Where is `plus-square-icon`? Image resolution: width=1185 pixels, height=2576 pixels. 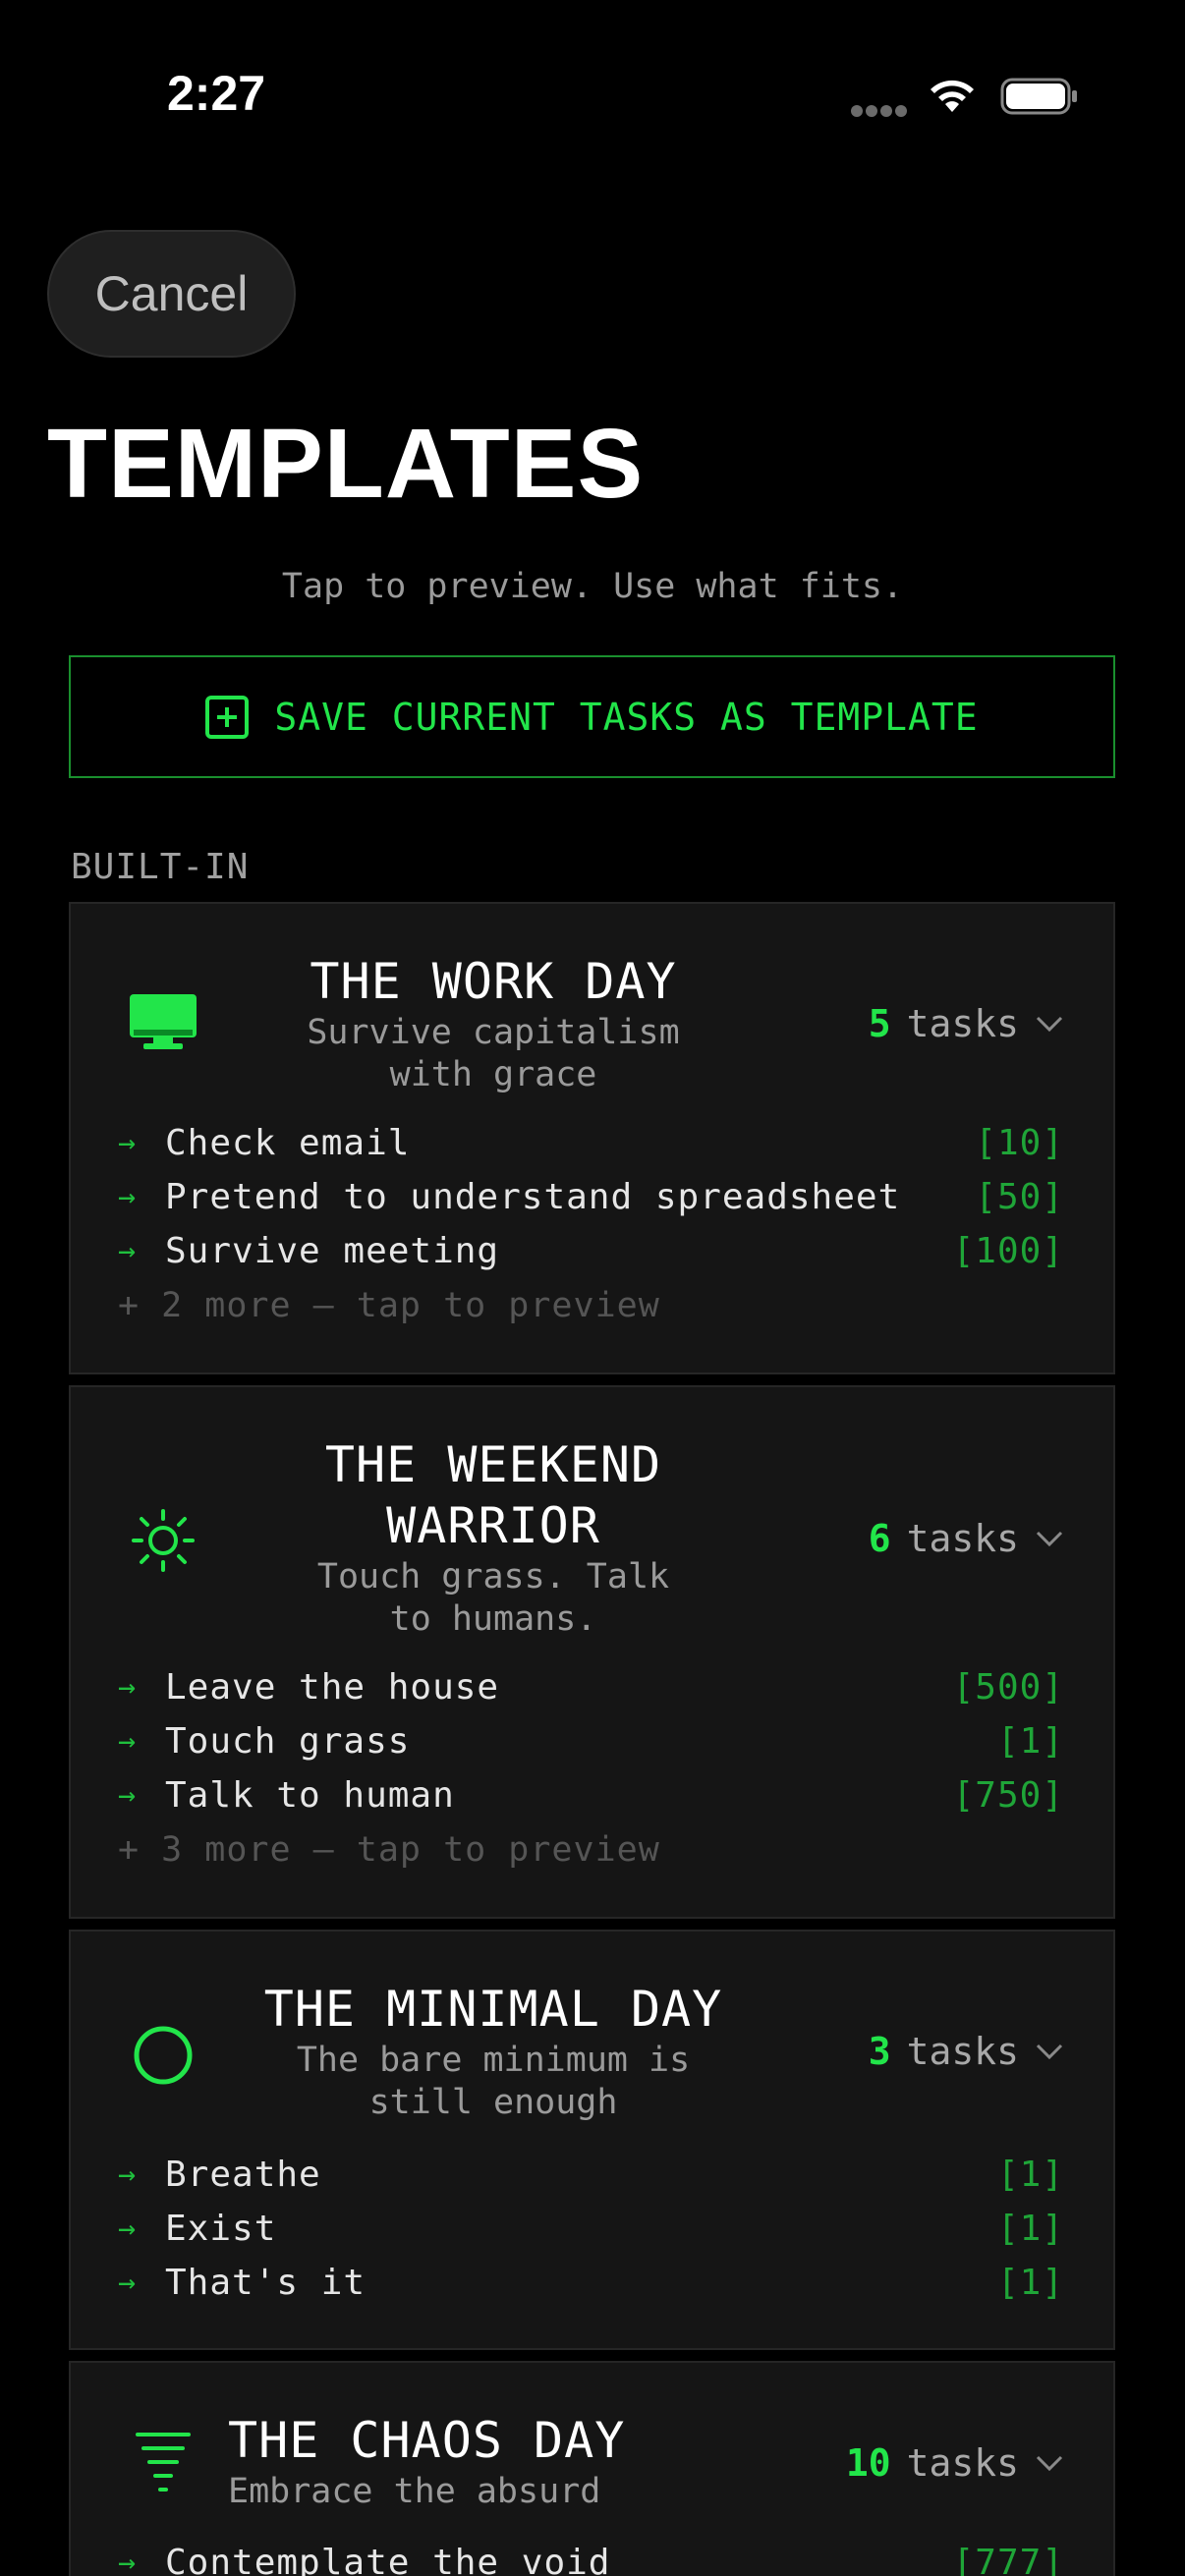
plus-square-icon is located at coordinates (228, 717).